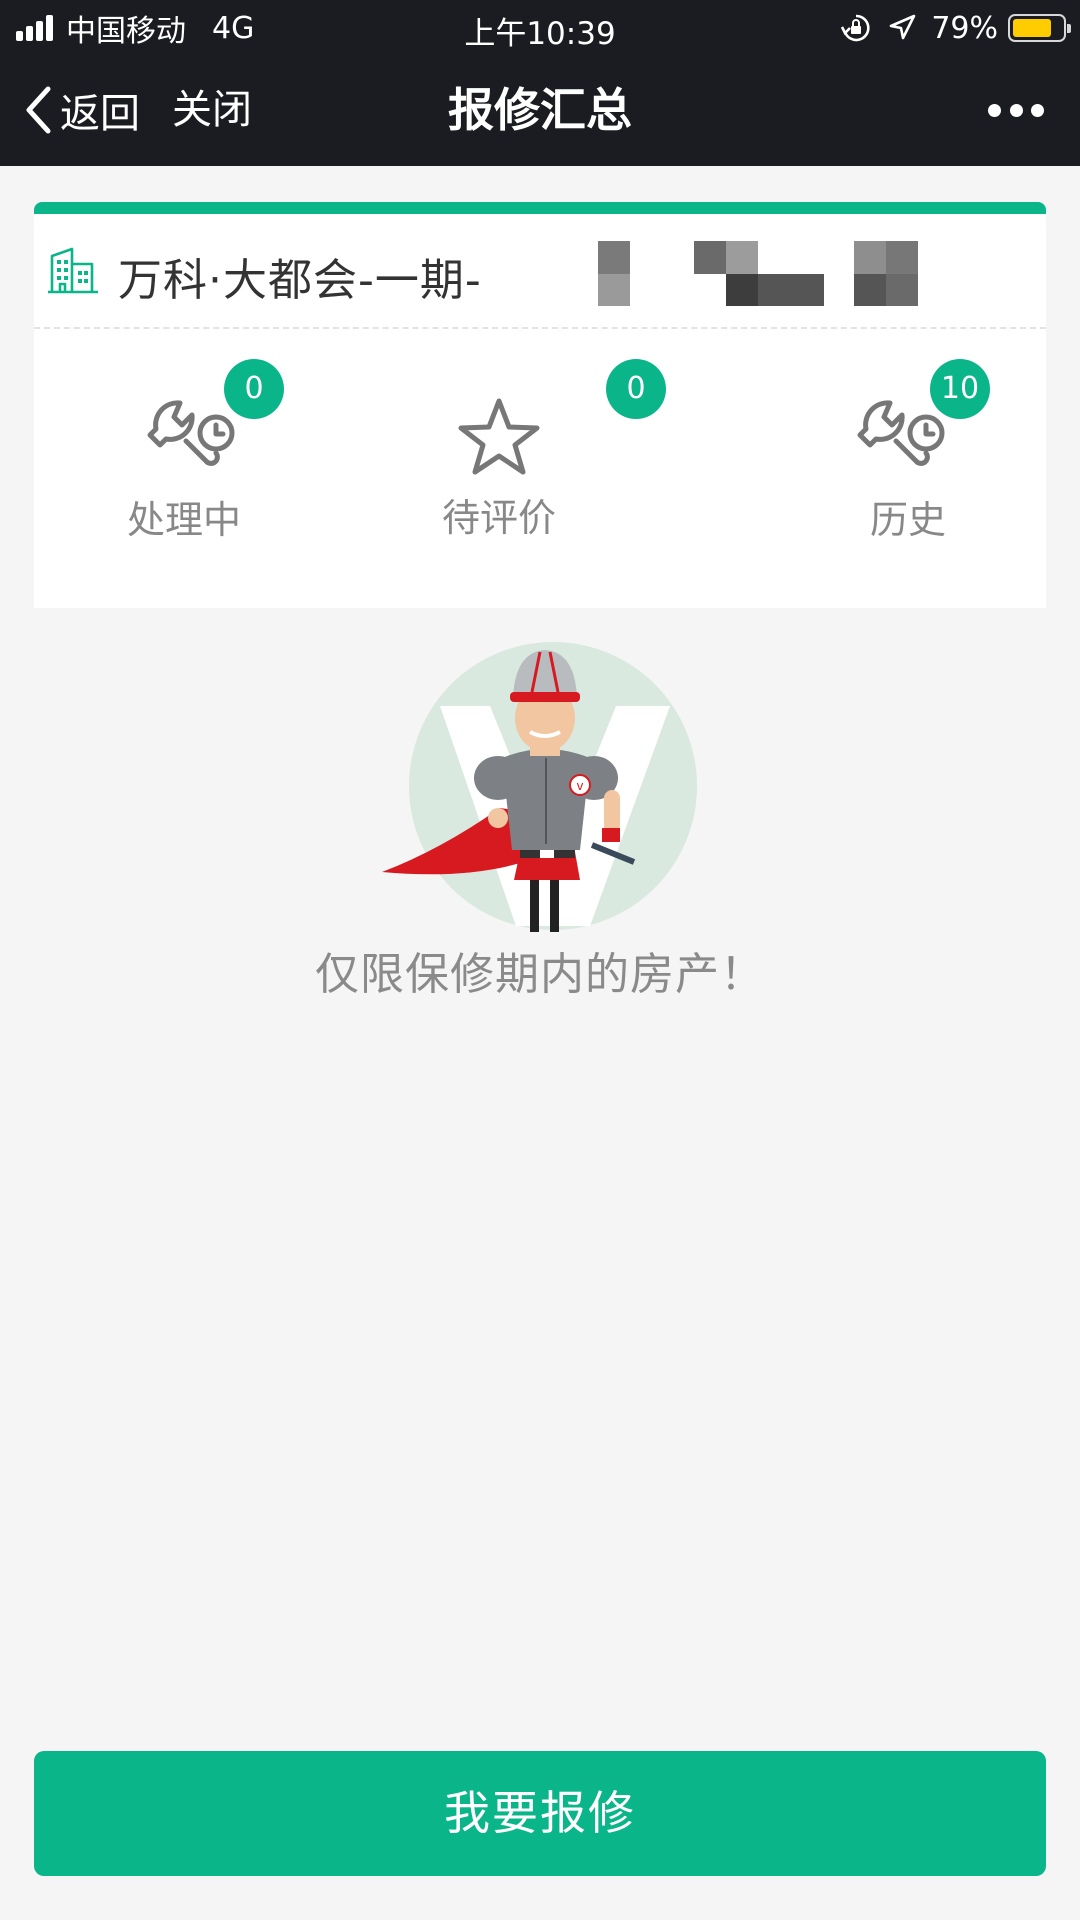  I want to click on submit-repair-button: 我要报修, so click(540, 1813).